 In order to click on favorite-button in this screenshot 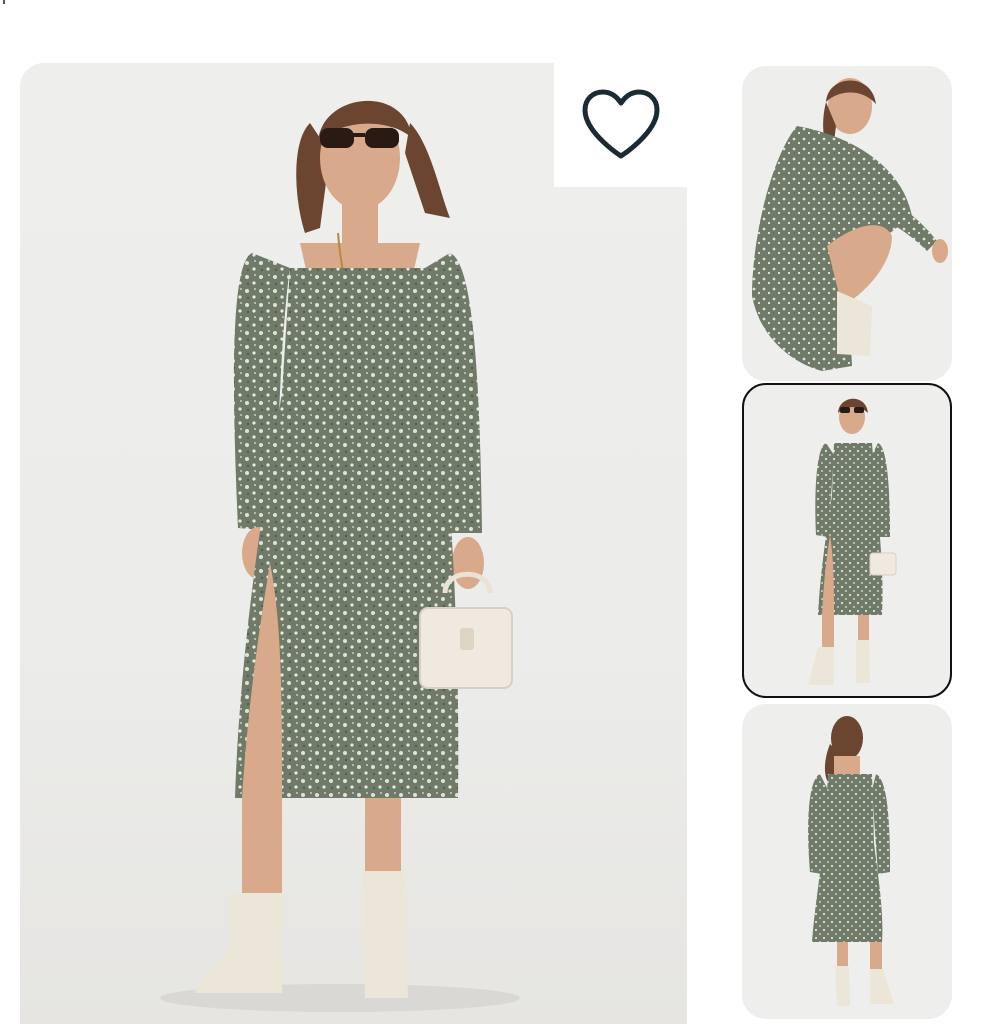, I will do `click(620, 125)`.